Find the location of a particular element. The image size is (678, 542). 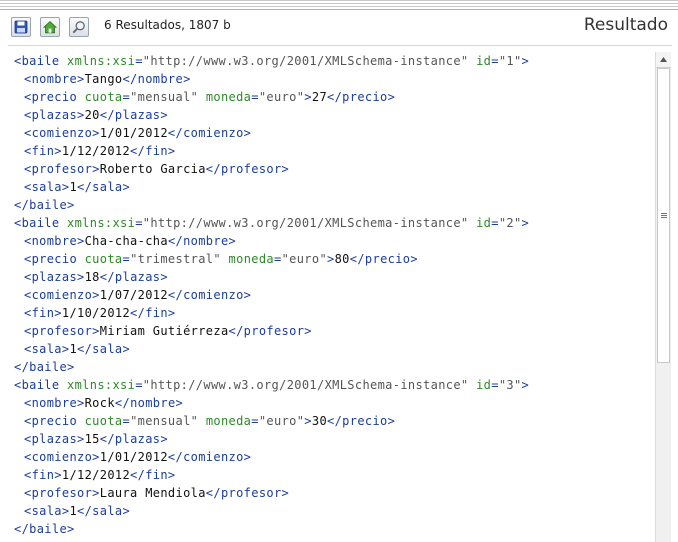

save-button is located at coordinates (21, 27).